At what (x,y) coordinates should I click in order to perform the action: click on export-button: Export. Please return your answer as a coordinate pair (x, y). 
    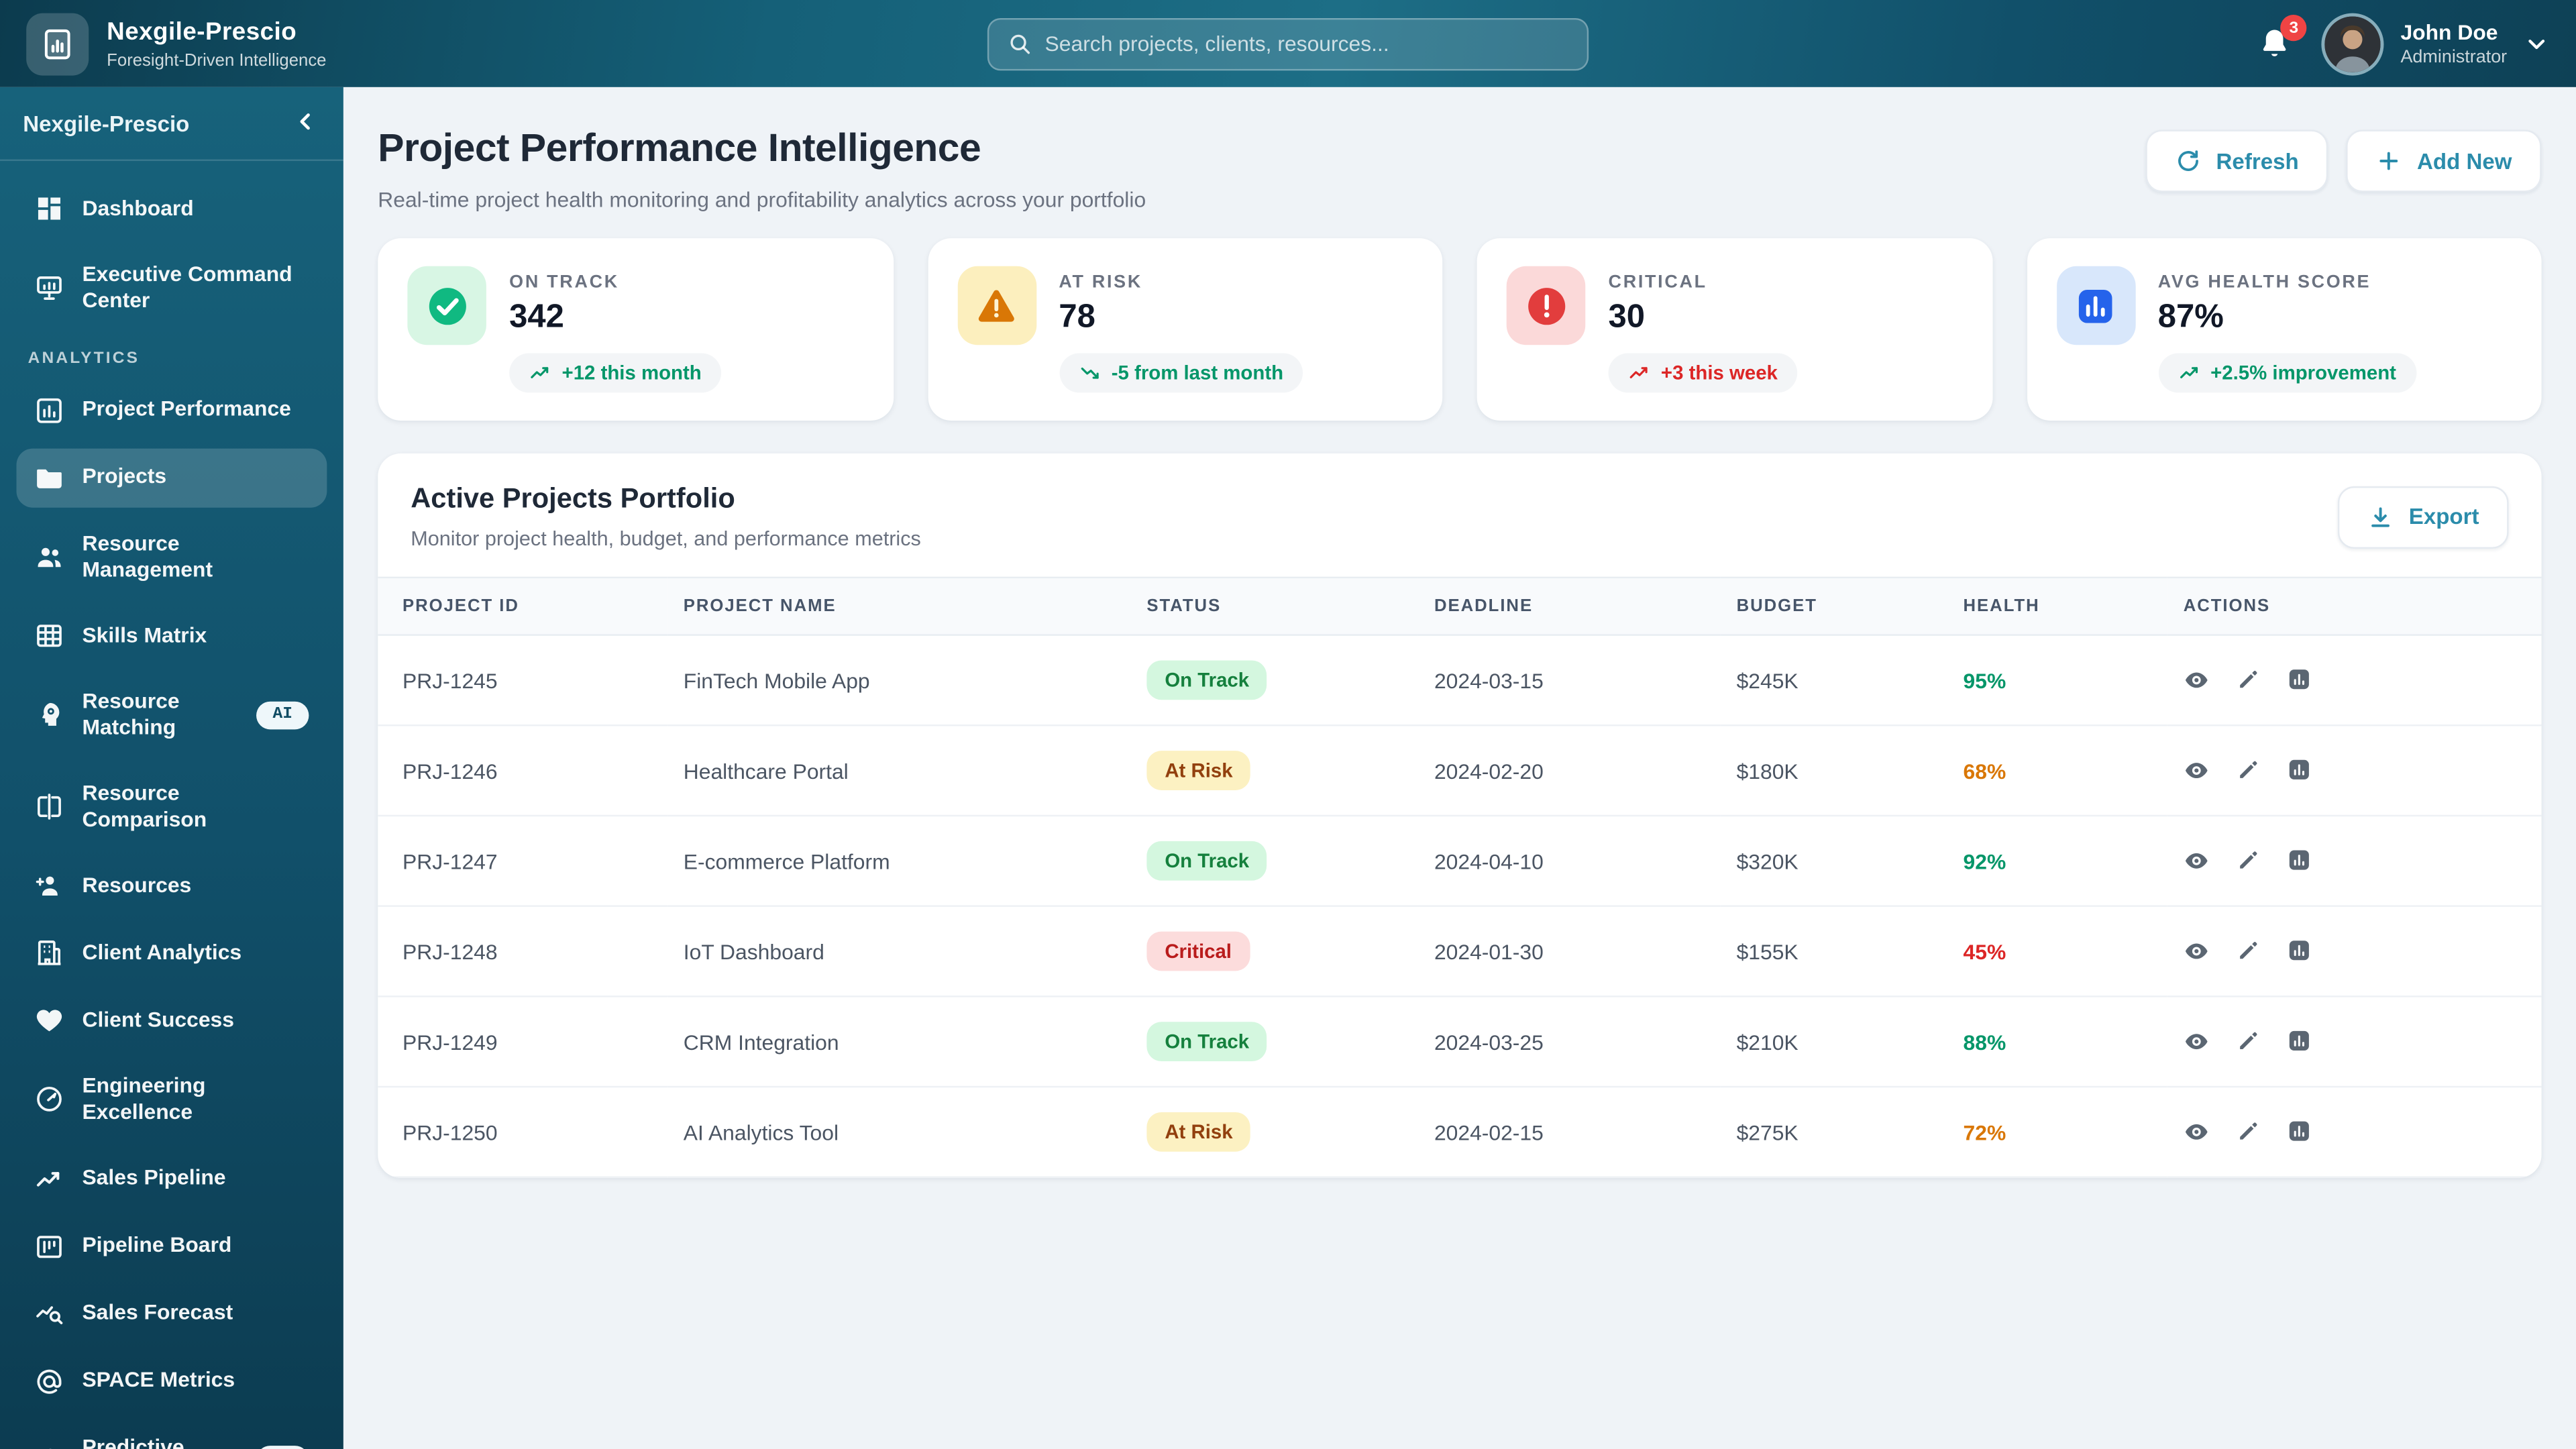
    Looking at the image, I should click on (2423, 516).